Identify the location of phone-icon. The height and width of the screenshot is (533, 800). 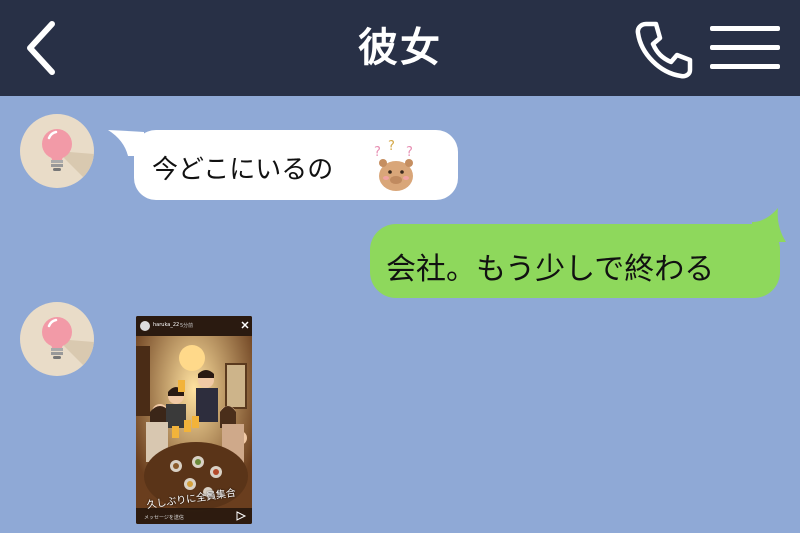
(664, 50).